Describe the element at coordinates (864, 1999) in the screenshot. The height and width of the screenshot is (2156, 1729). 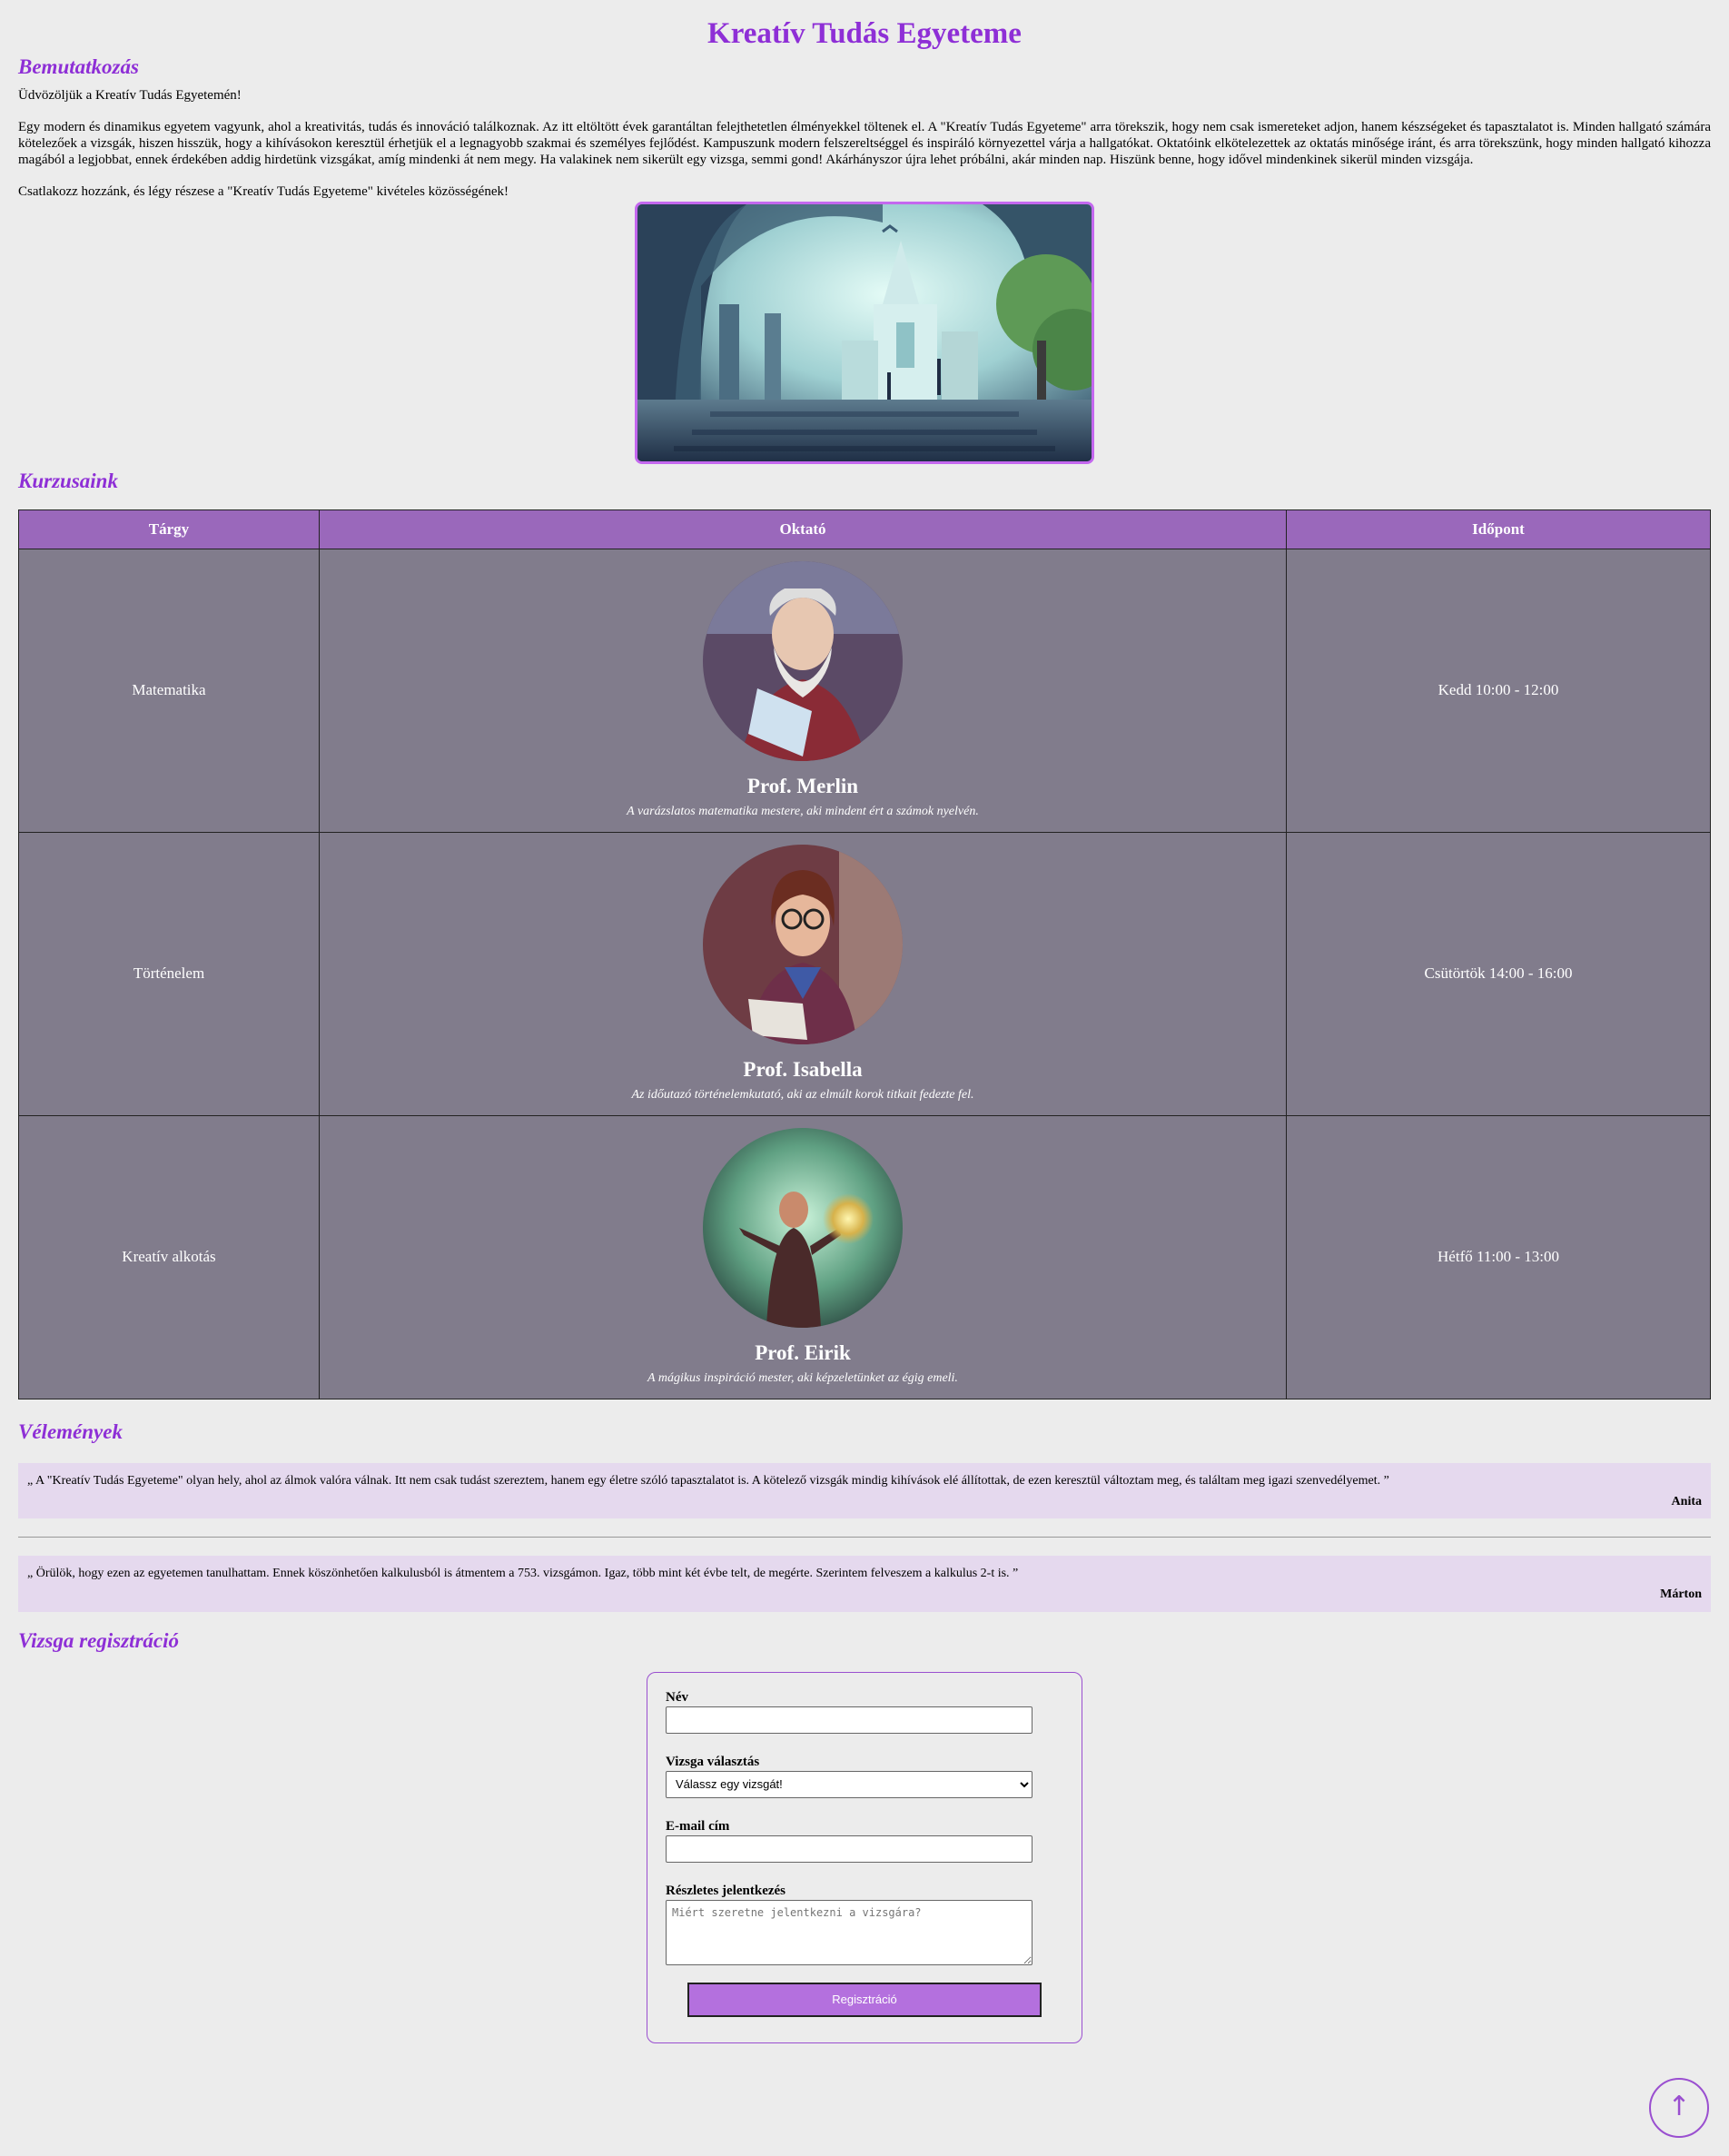
I see `register-button: Regisztráció` at that location.